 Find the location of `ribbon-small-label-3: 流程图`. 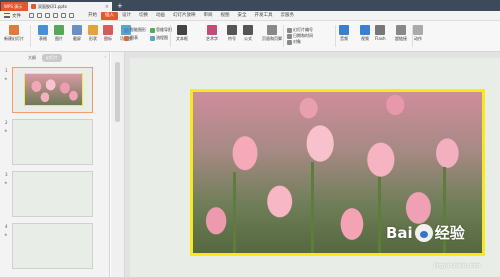

ribbon-small-label-3: 流程图 is located at coordinates (162, 37).